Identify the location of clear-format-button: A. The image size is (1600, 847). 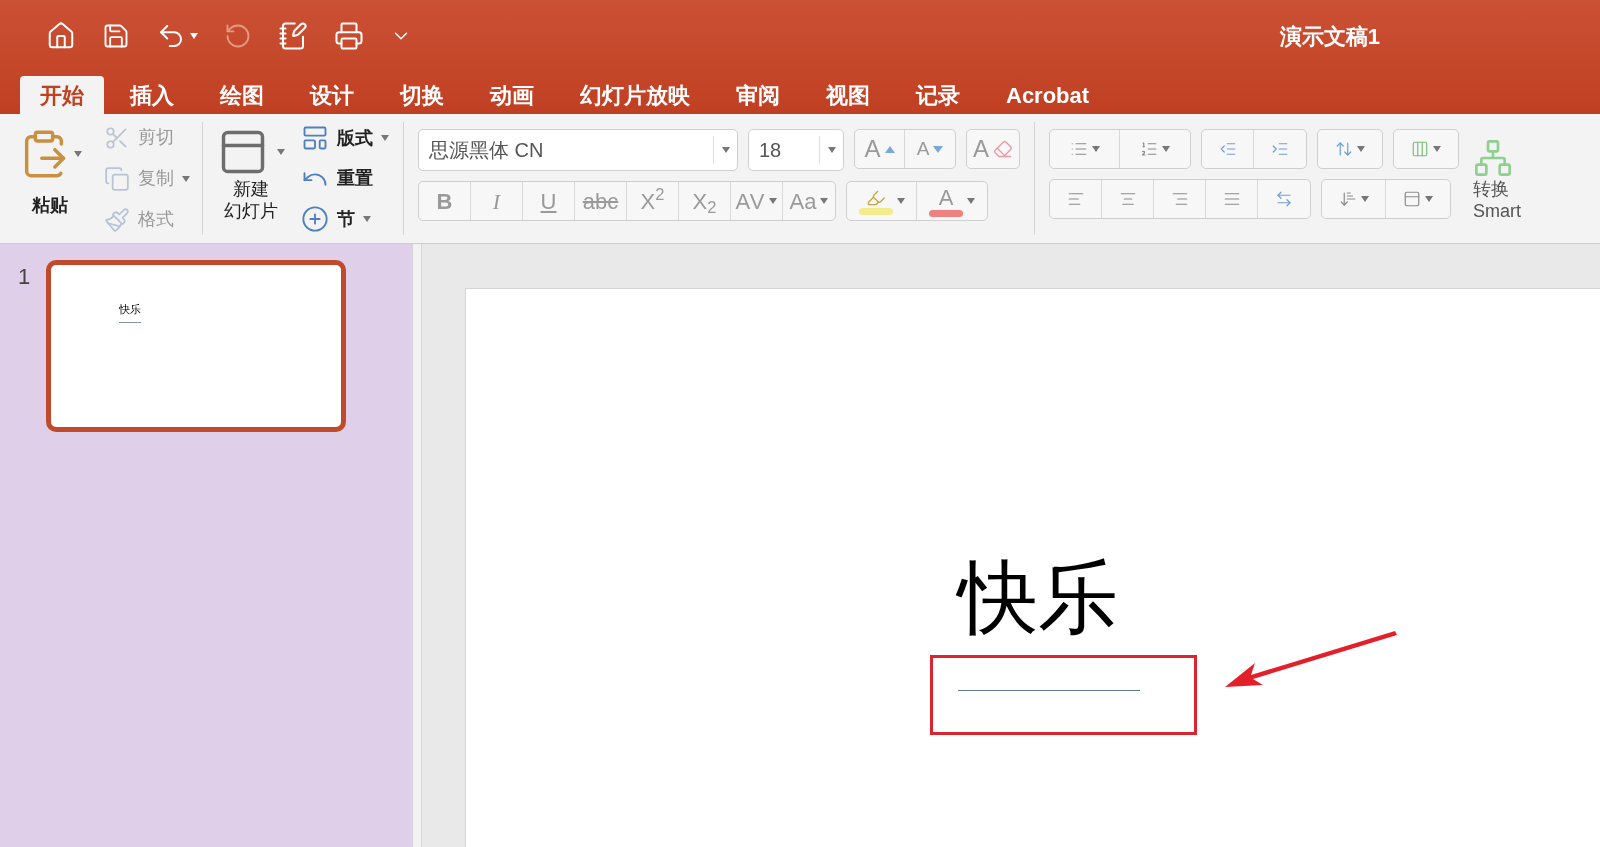
(993, 149).